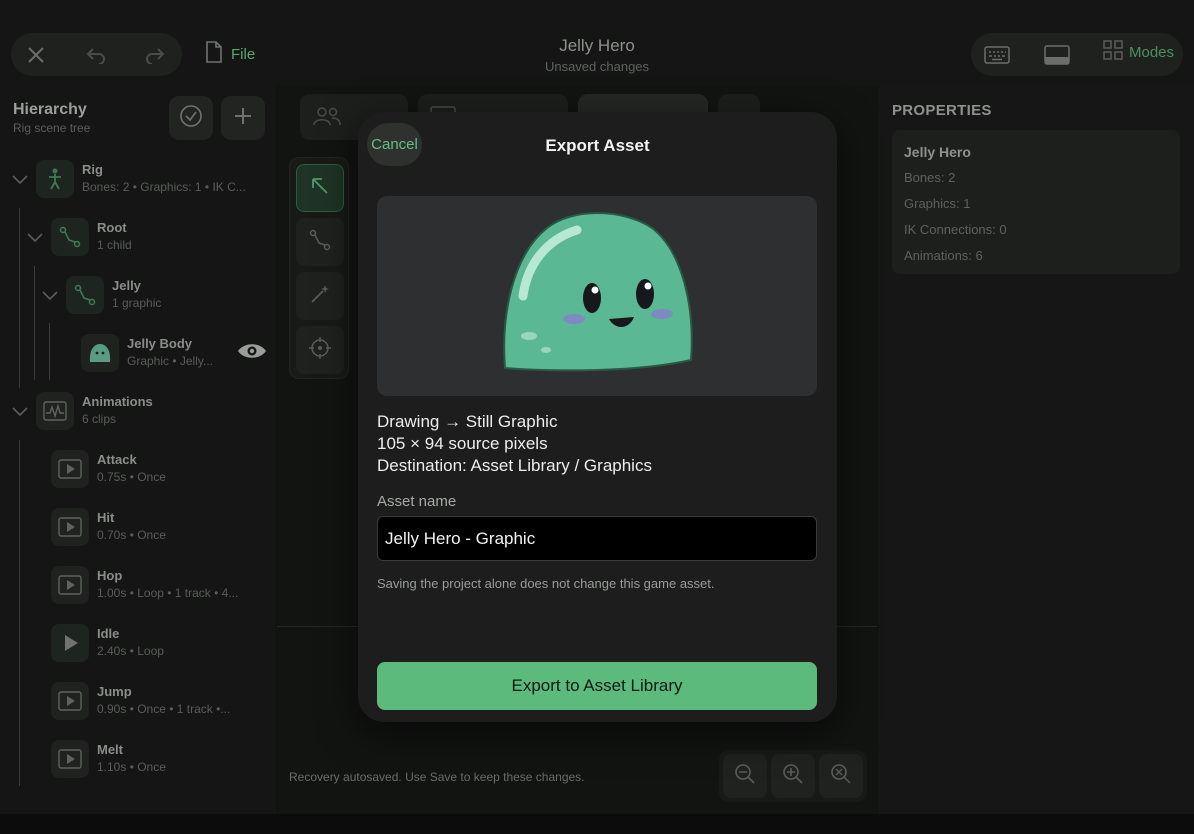 This screenshot has height=834, width=1194. Describe the element at coordinates (131, 535) in the screenshot. I see `clip-meta: 0.70s • Once` at that location.